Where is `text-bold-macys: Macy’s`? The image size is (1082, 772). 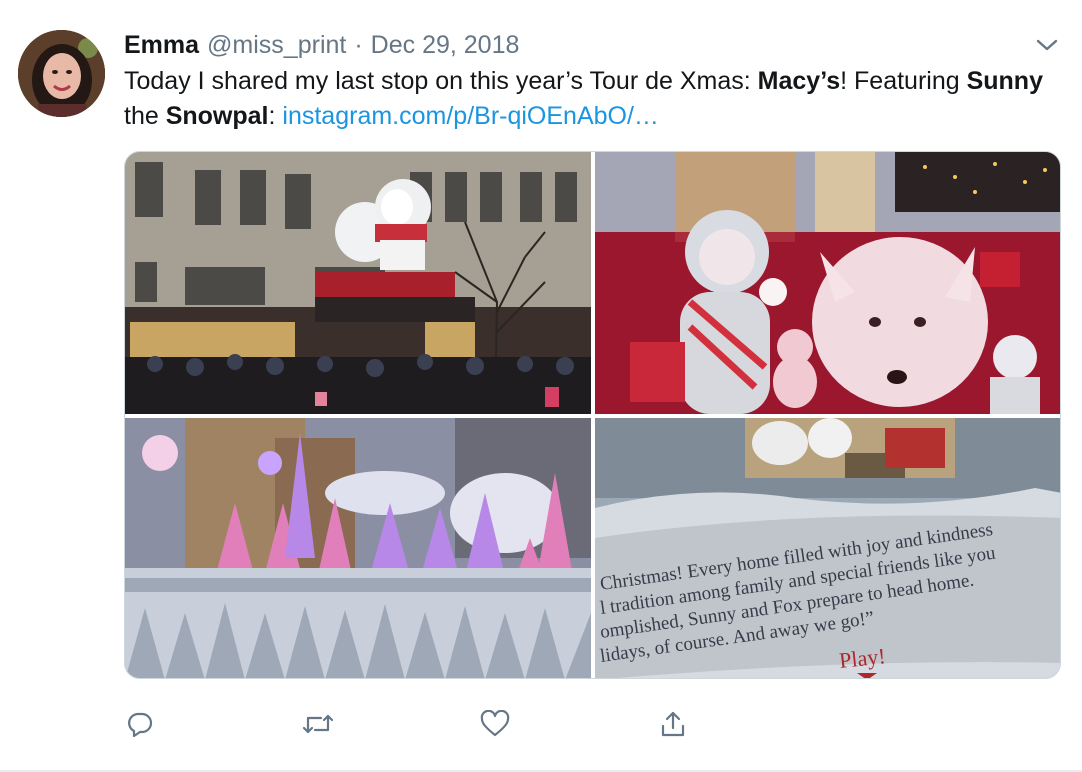
text-bold-macys: Macy’s is located at coordinates (799, 81).